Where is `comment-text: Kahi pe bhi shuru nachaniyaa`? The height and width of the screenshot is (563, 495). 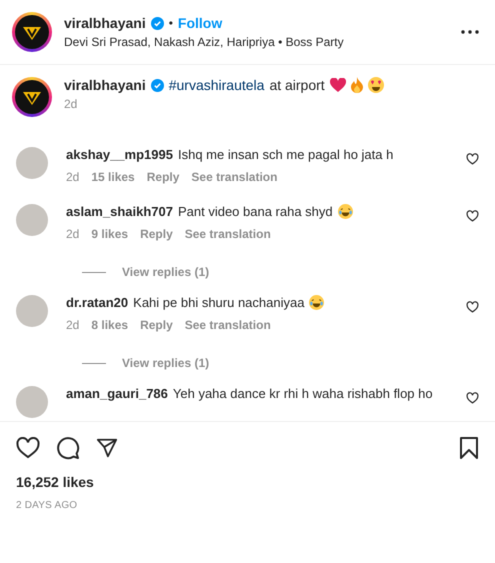
comment-text: Kahi pe bhi shuru nachaniyaa is located at coordinates (218, 302).